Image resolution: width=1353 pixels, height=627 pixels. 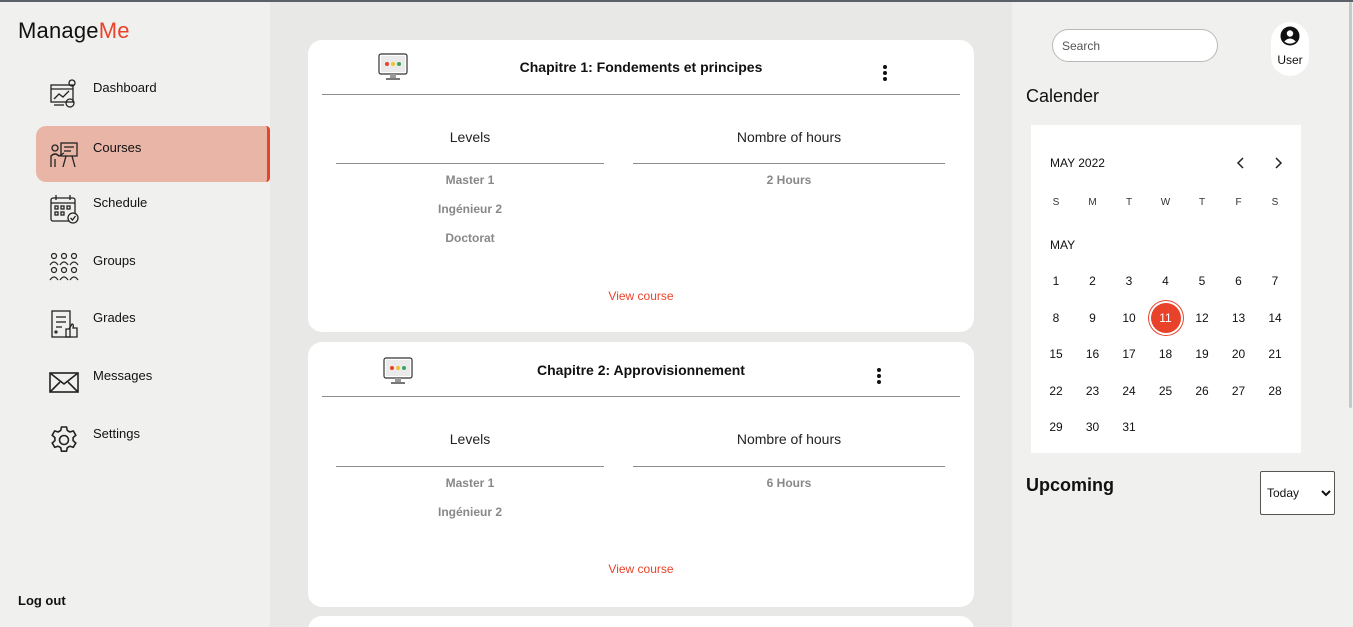 What do you see at coordinates (1056, 281) in the screenshot?
I see `calendar-day: 1` at bounding box center [1056, 281].